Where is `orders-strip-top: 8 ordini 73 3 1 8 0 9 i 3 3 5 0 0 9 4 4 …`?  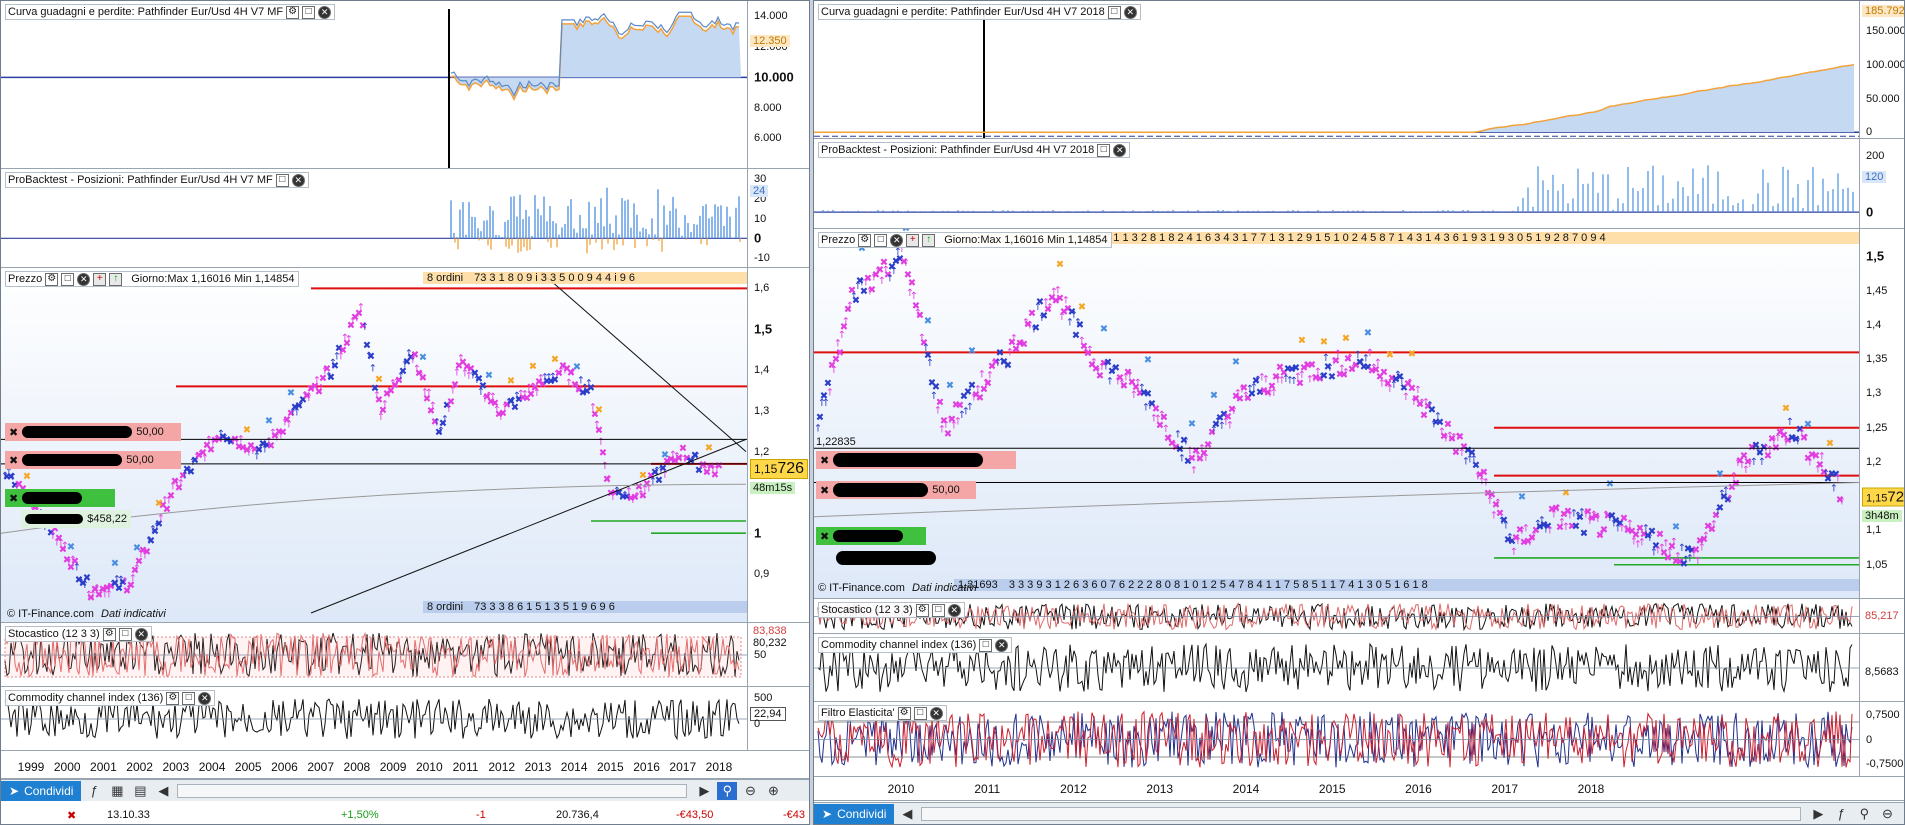
orders-strip-top: 8 ordini 73 3 1 8 0 9 i 3 3 5 0 0 9 4 4 … is located at coordinates (585, 278).